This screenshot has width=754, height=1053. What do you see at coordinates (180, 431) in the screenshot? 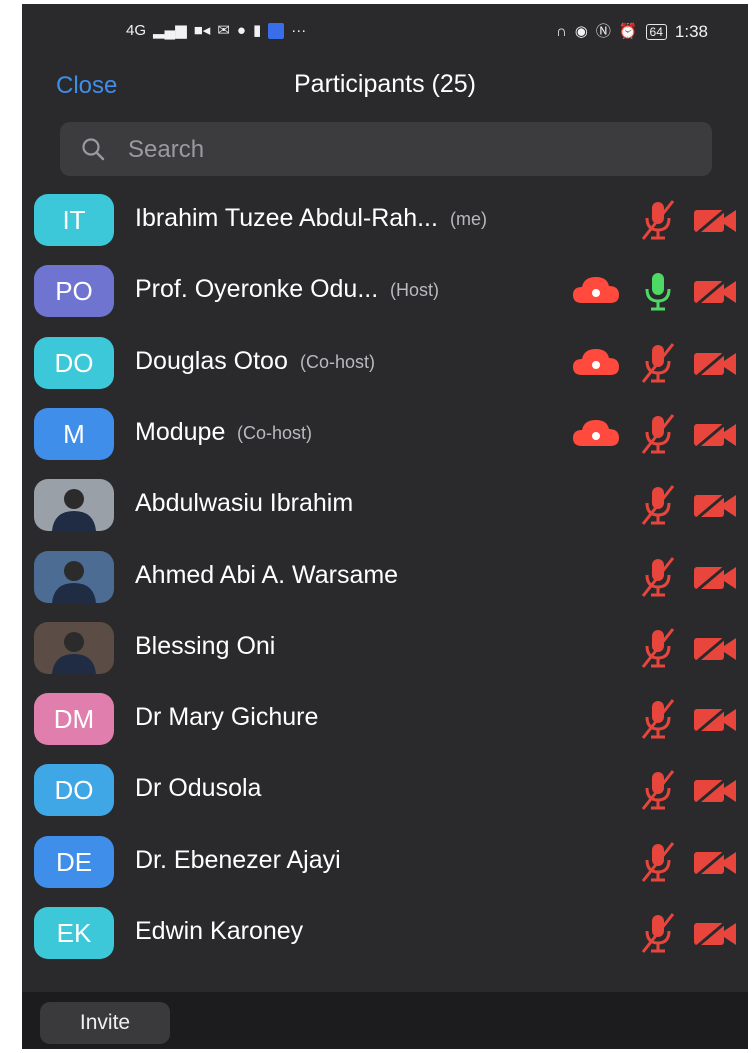
I see `participant-name: Modupe` at bounding box center [180, 431].